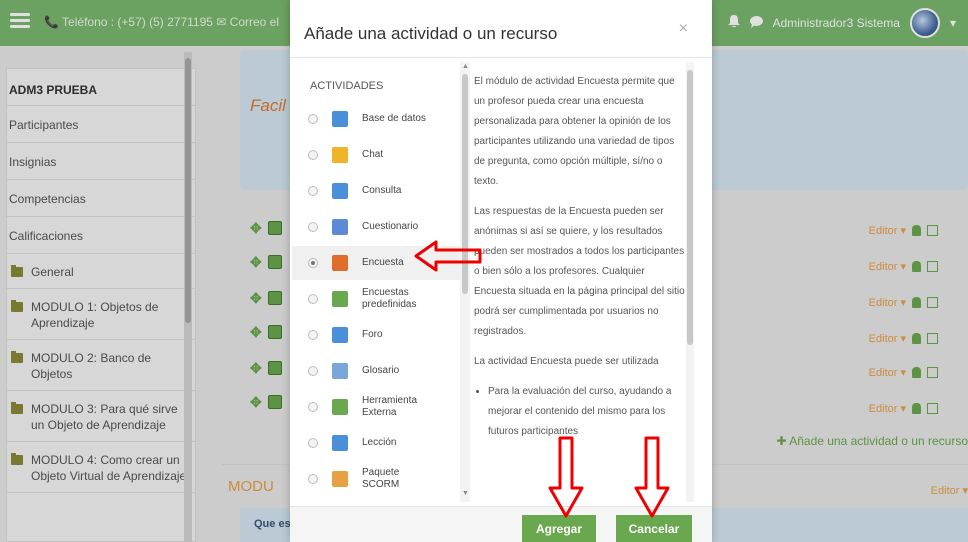  I want to click on close-icon: ×, so click(683, 29).